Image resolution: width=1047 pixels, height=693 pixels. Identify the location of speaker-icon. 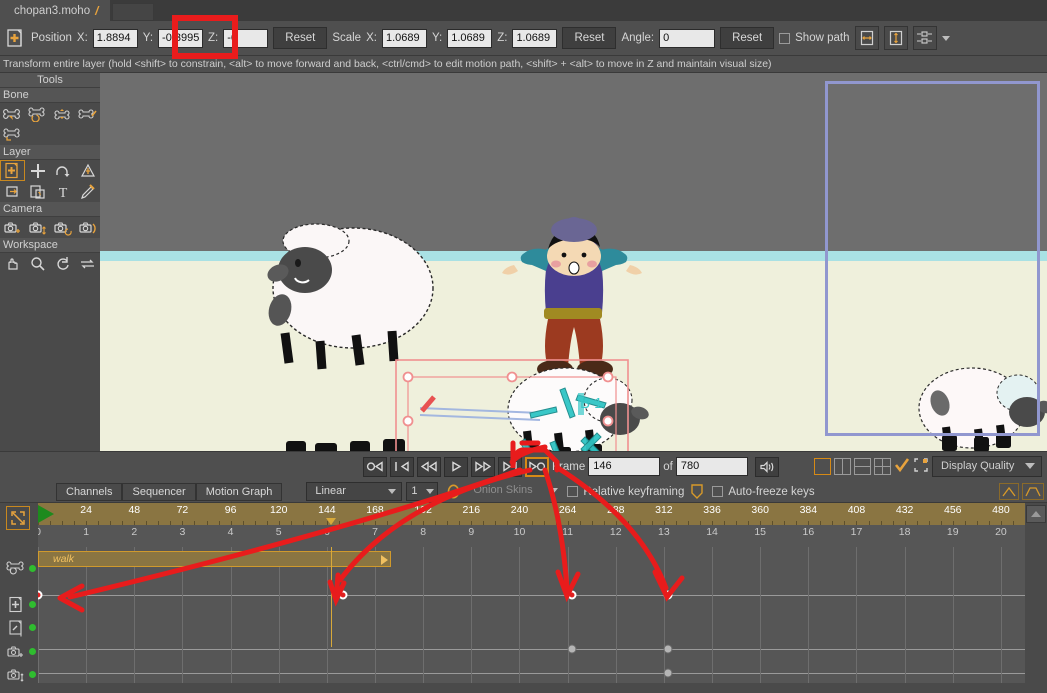
(766, 466).